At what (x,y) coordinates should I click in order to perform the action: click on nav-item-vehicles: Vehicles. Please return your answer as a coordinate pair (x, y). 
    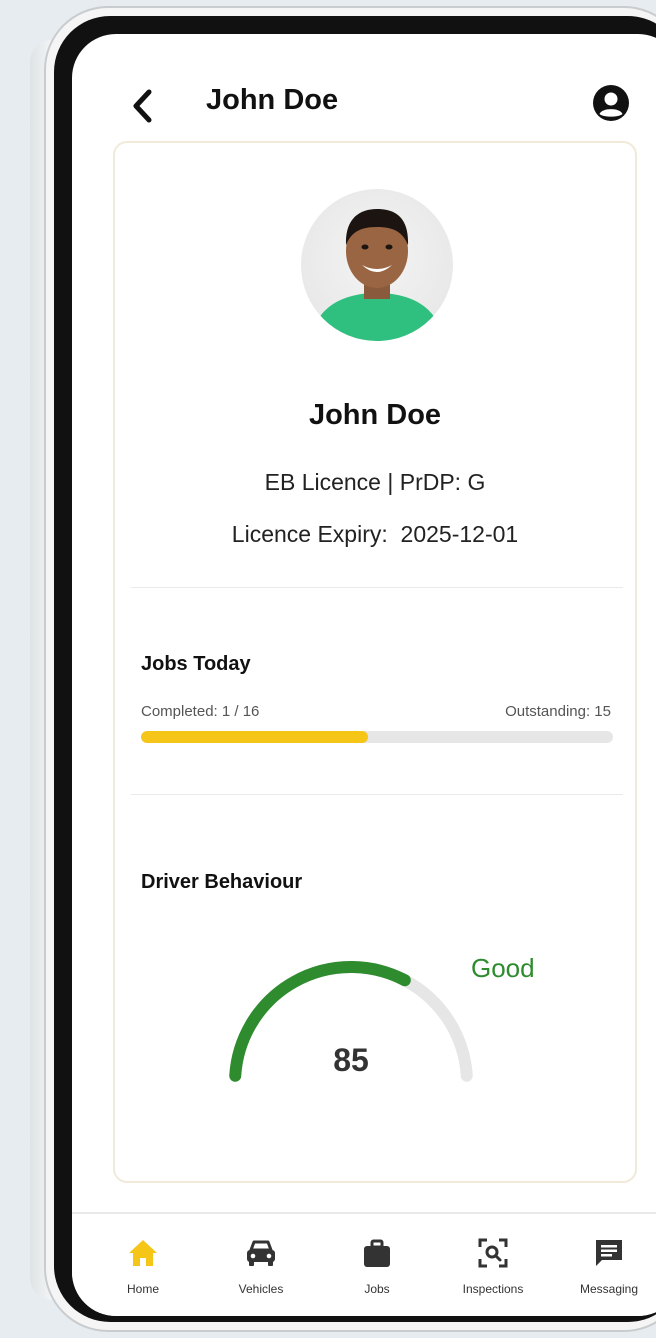
    Looking at the image, I should click on (261, 1265).